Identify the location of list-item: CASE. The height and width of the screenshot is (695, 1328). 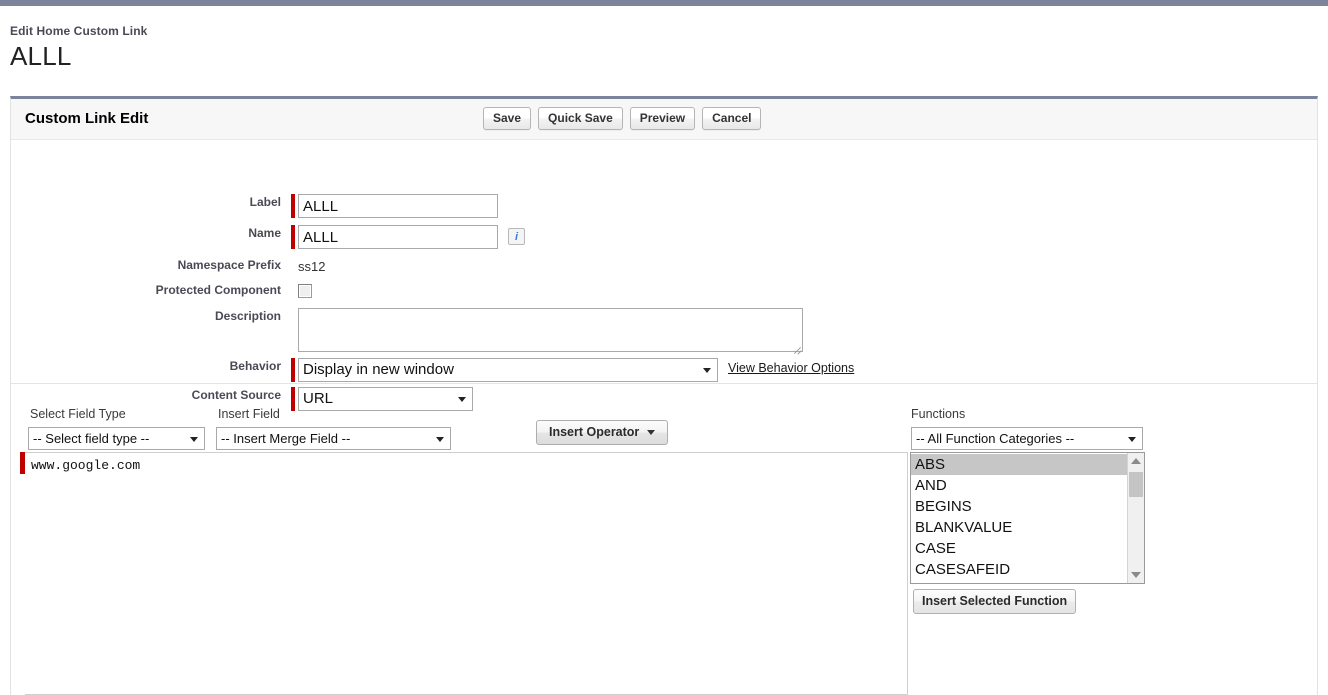
(1019, 548).